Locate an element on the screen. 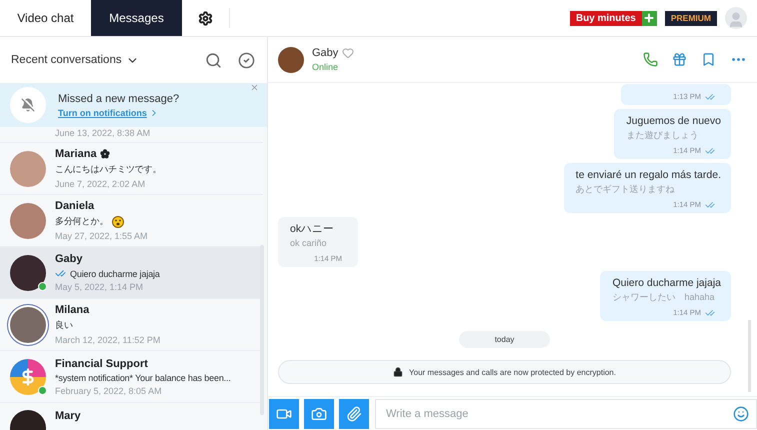  day-separator: today is located at coordinates (504, 339).